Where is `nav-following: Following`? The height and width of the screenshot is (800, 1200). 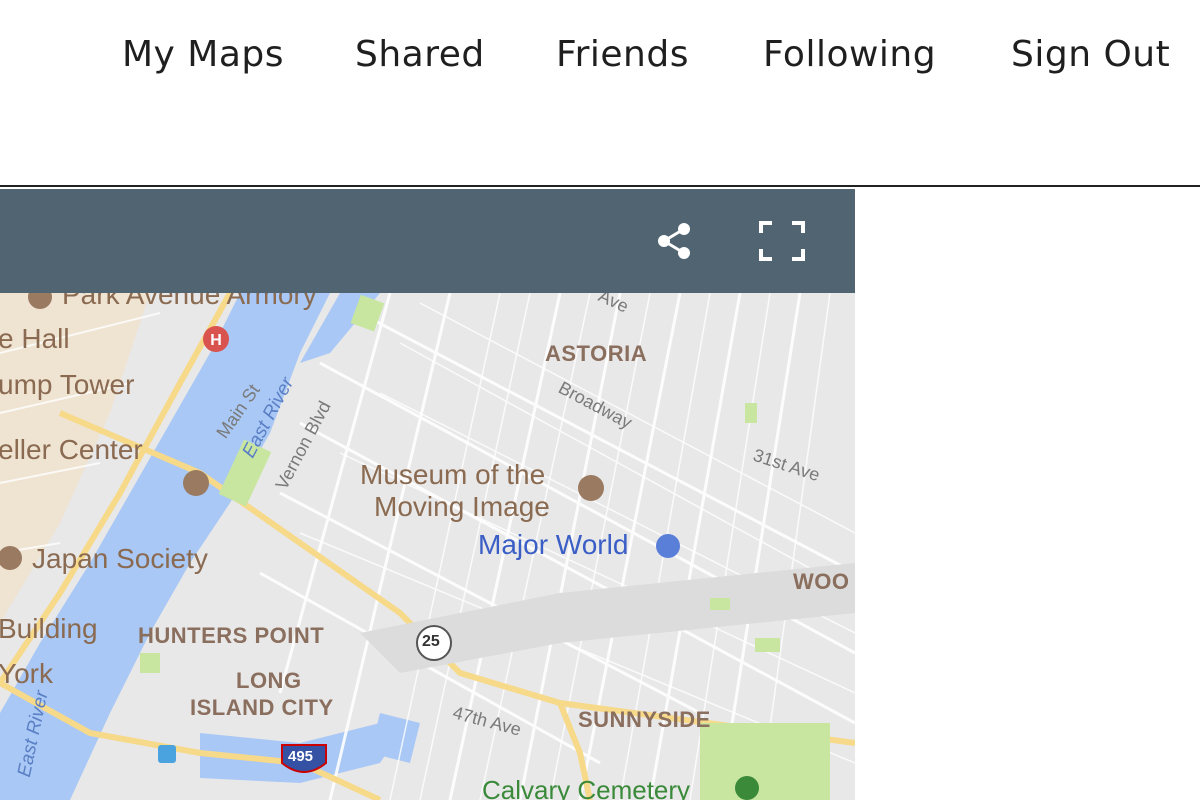 nav-following: Following is located at coordinates (849, 54).